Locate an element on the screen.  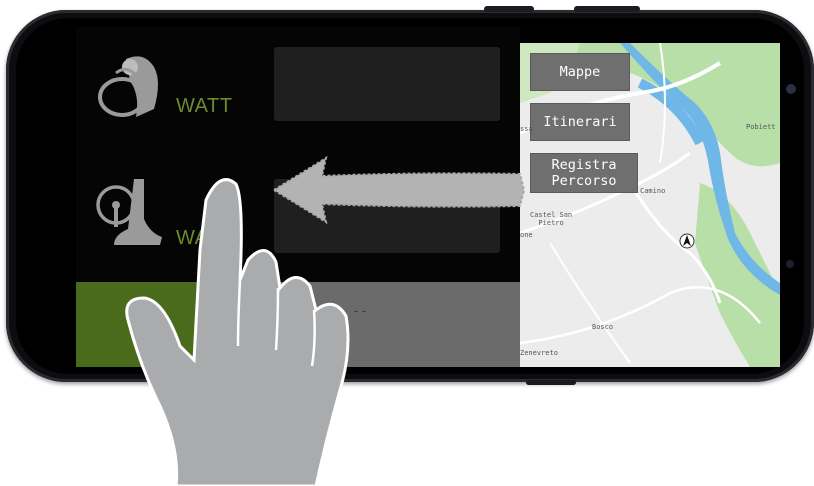
metric-label-watt: WATT is located at coordinates (204, 106).